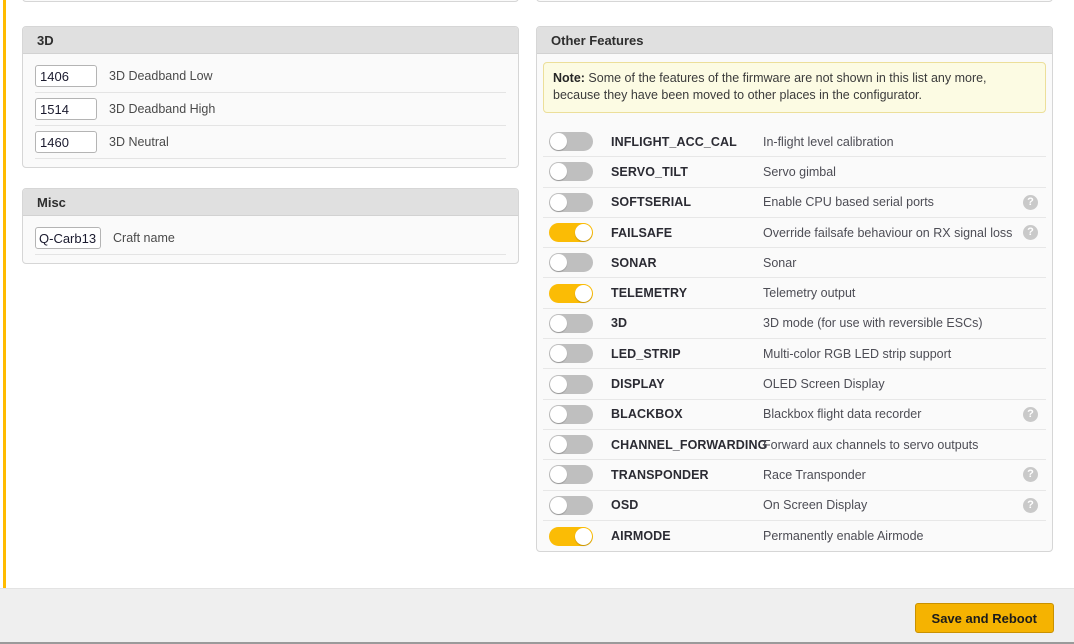 The image size is (1074, 644). I want to click on feature-name: SERVO_TILT, so click(649, 171).